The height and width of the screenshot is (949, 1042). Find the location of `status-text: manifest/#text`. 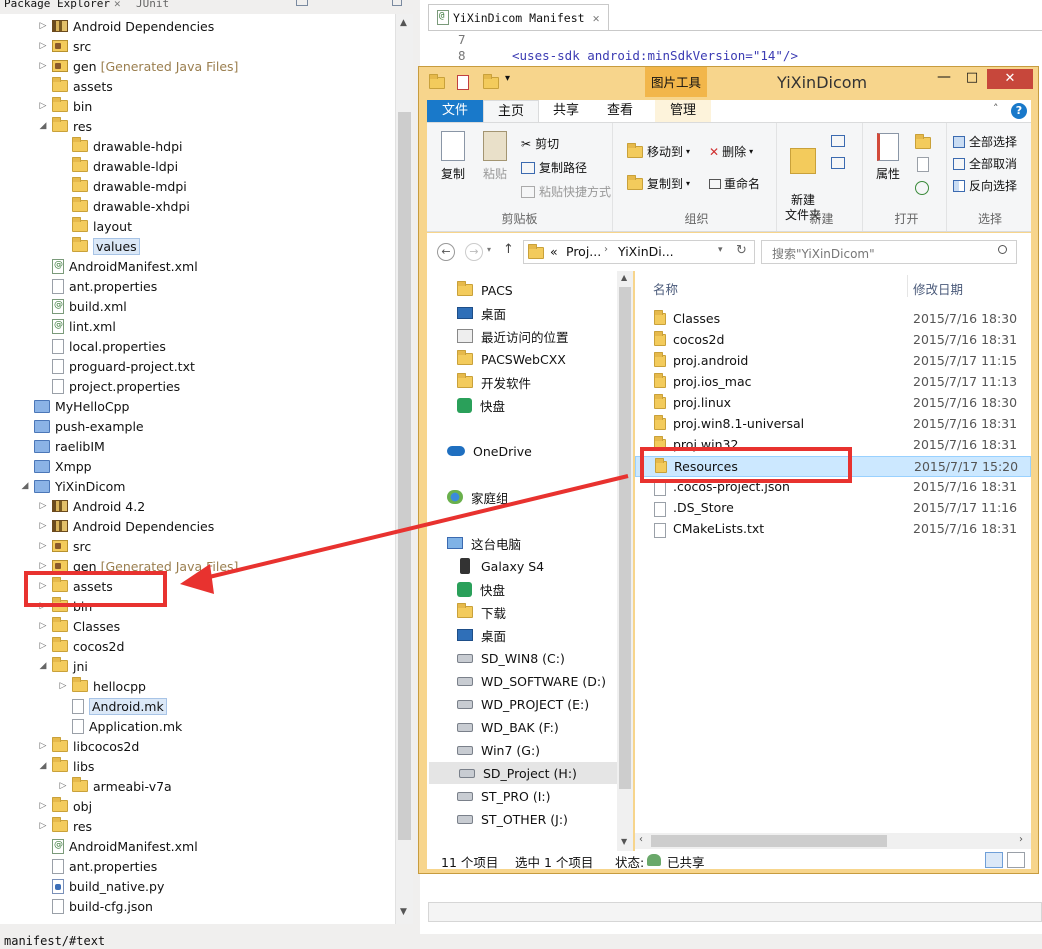

status-text: manifest/#text is located at coordinates (55, 941).